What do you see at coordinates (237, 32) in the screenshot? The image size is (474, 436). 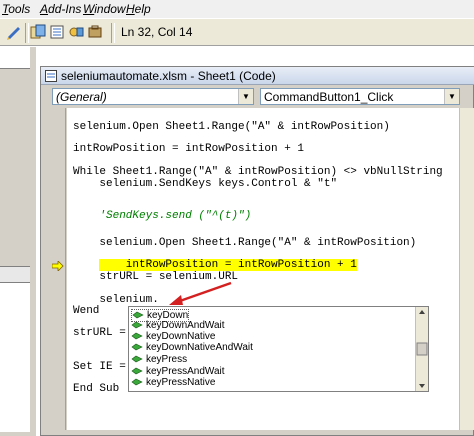 I see `toolbar: Ln 32, Col 14` at bounding box center [237, 32].